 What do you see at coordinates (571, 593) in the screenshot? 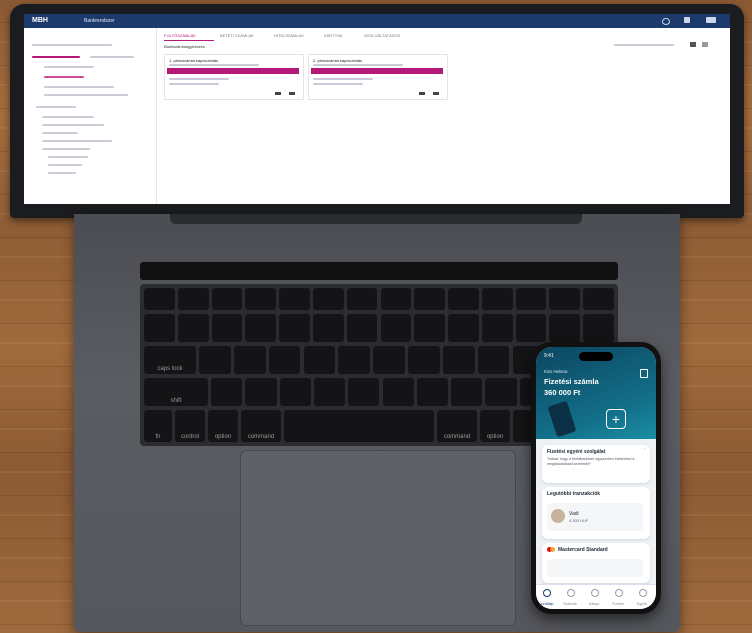
I see `accounts-icon` at bounding box center [571, 593].